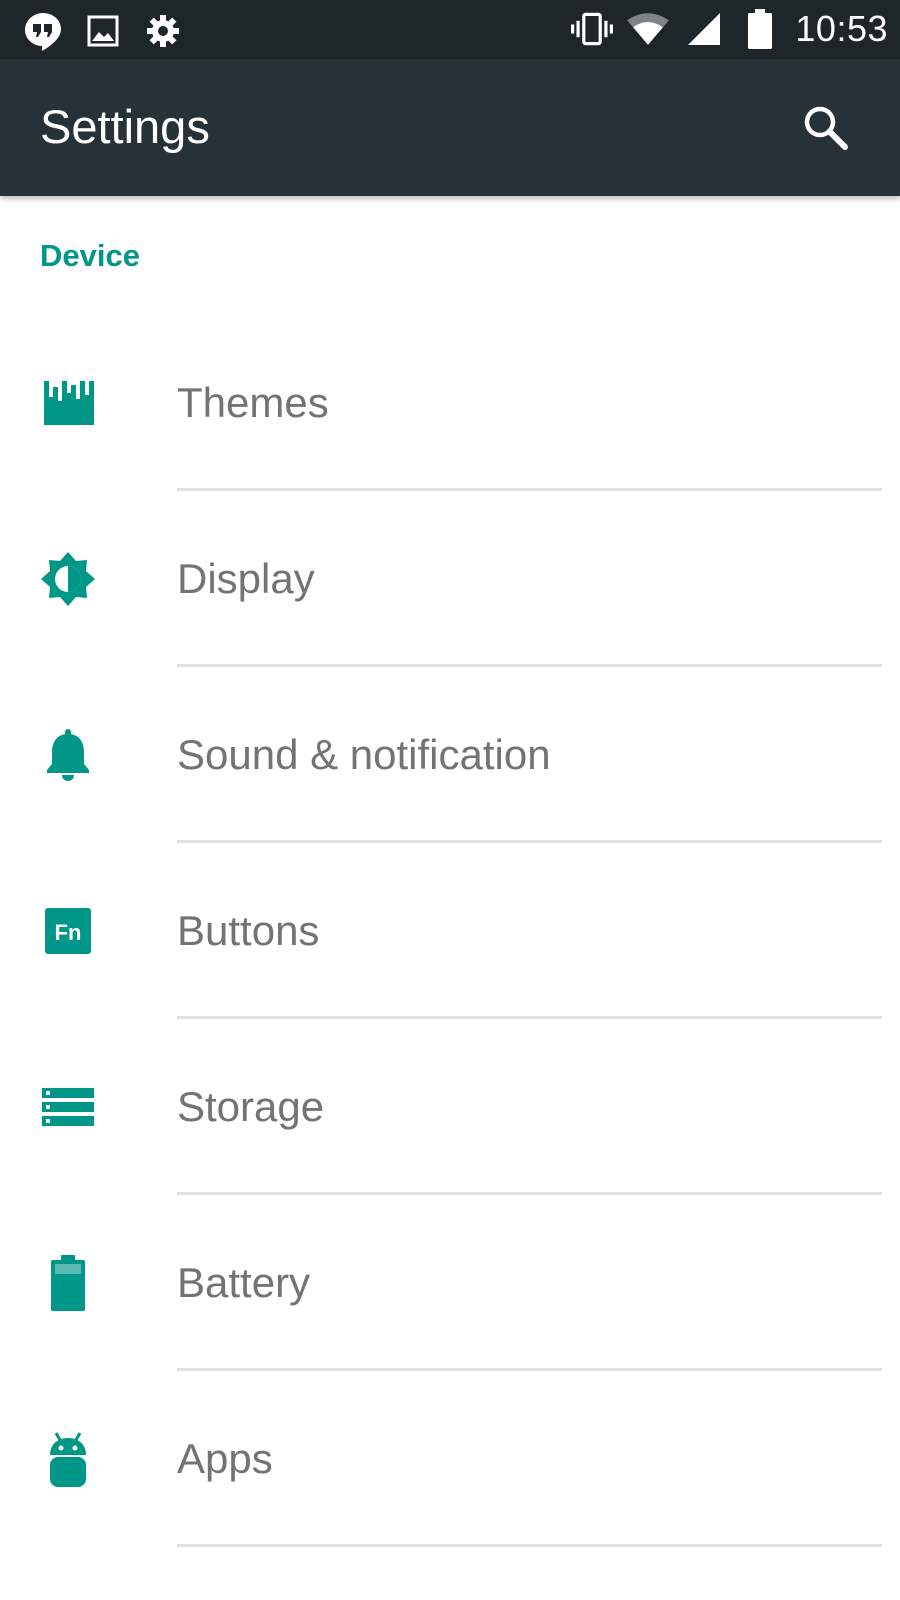 Image resolution: width=900 pixels, height=1600 pixels. What do you see at coordinates (450, 579) in the screenshot?
I see `settings-item-display: Display` at bounding box center [450, 579].